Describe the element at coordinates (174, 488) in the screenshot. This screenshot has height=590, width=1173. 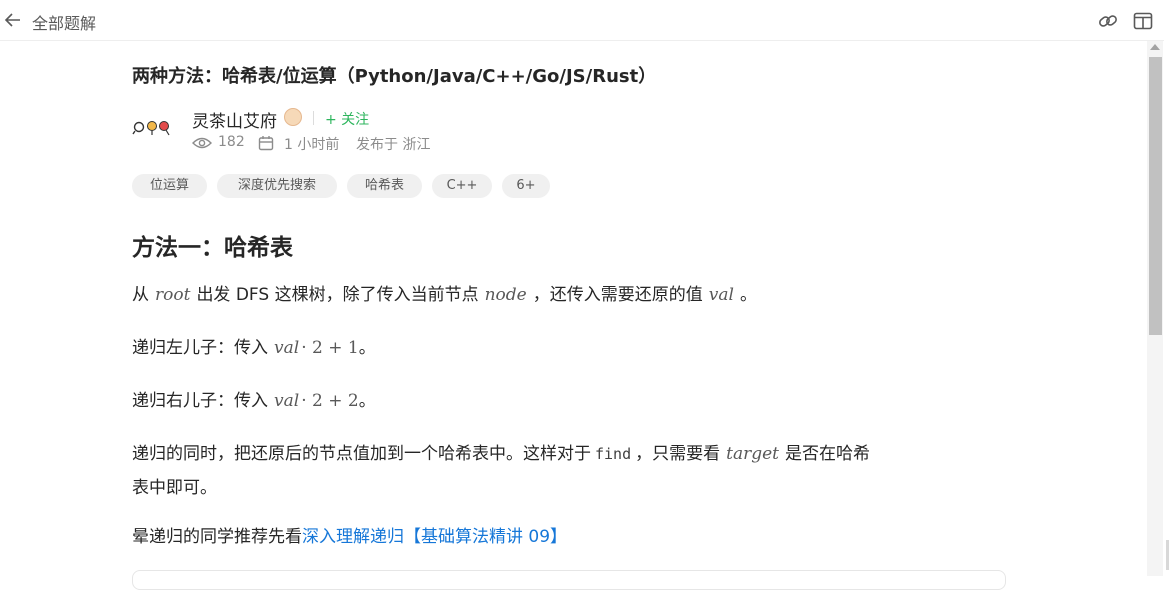
I see `paragraph-4-line-2: 表中即可。` at that location.